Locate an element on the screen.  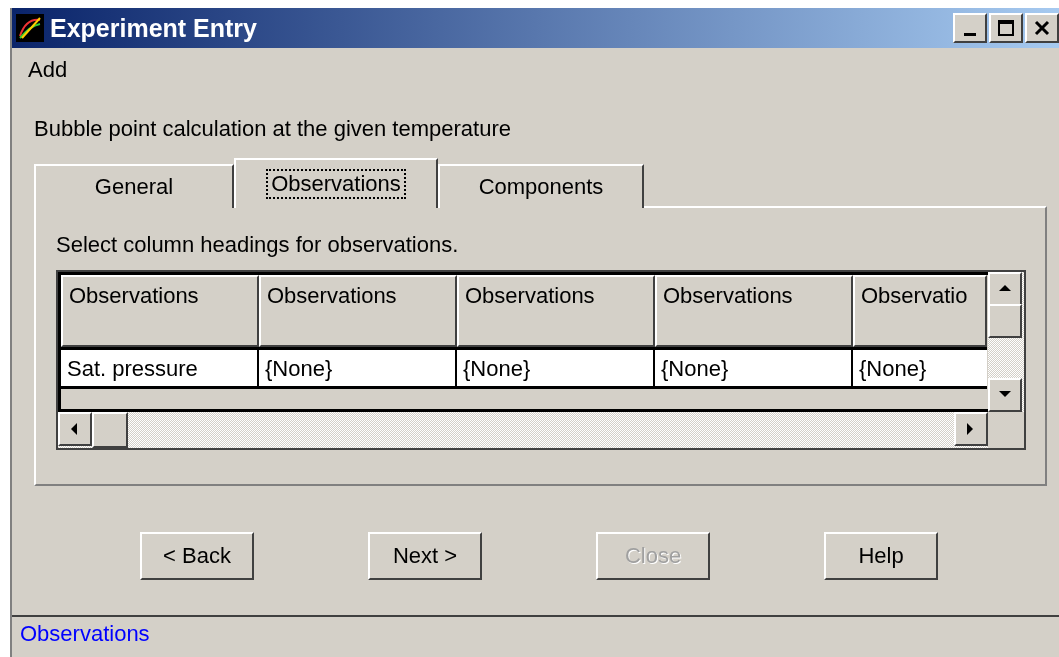
app-icon is located at coordinates (30, 28).